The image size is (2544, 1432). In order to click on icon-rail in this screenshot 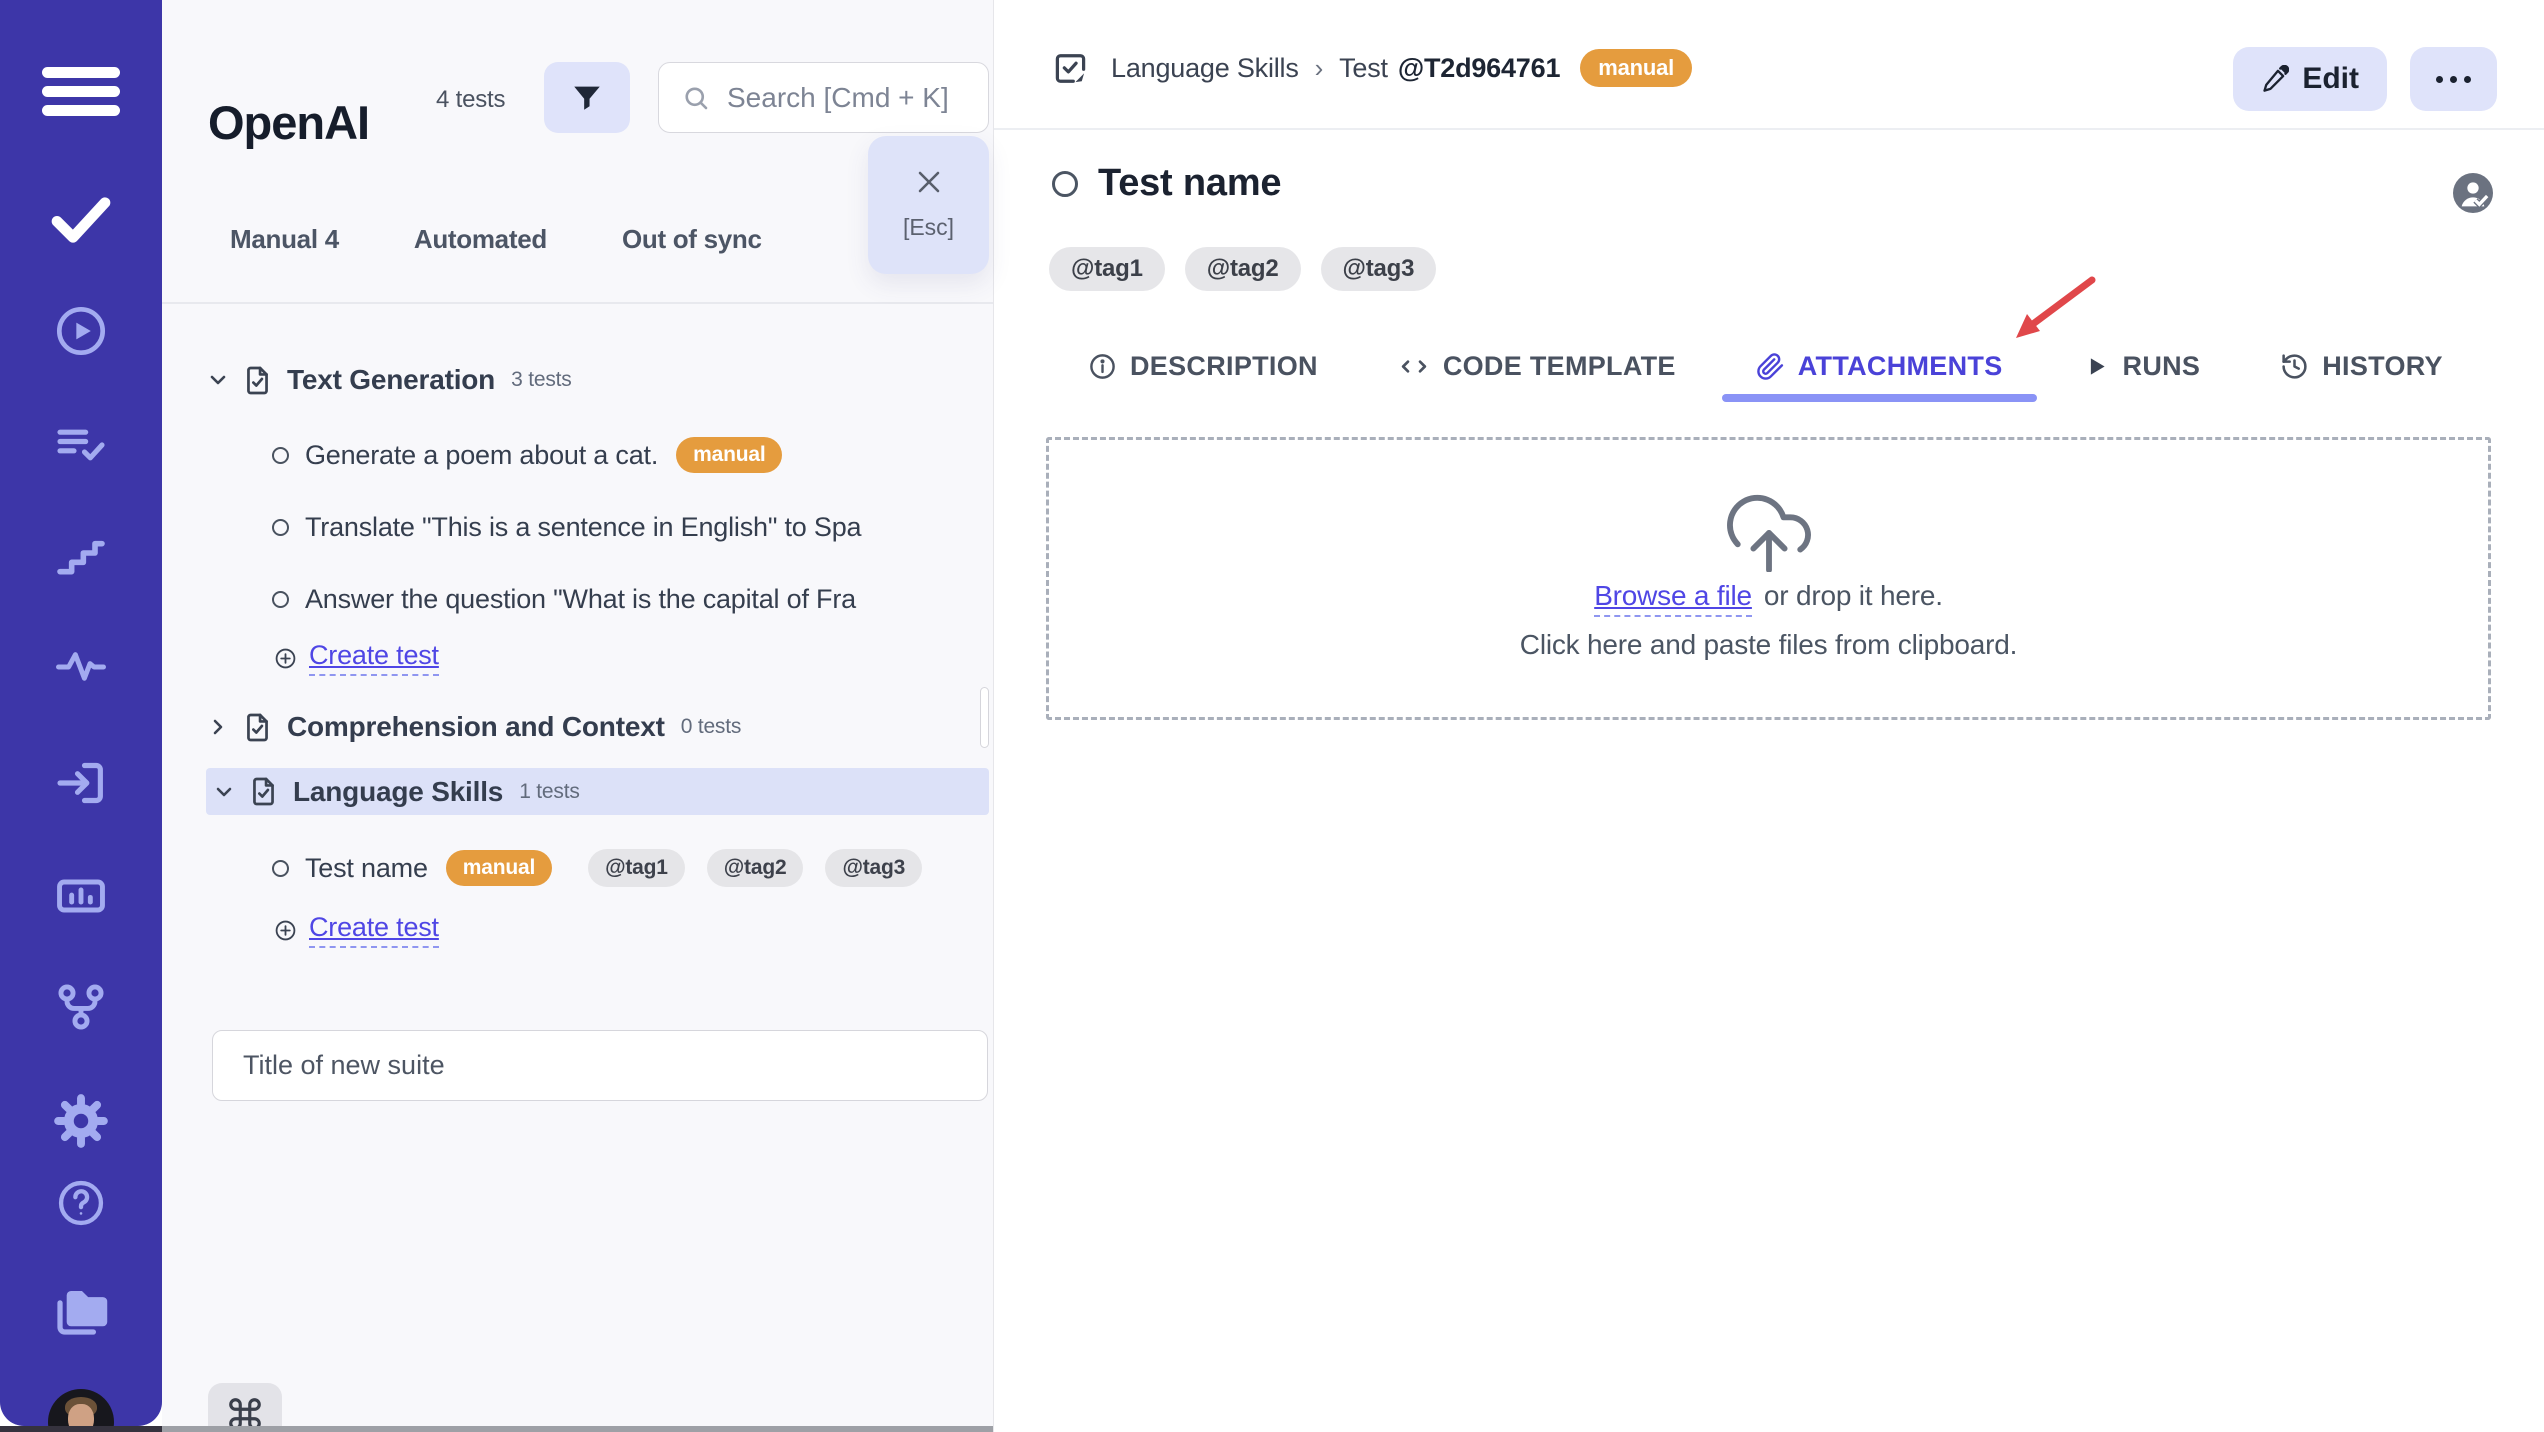, I will do `click(81, 713)`.